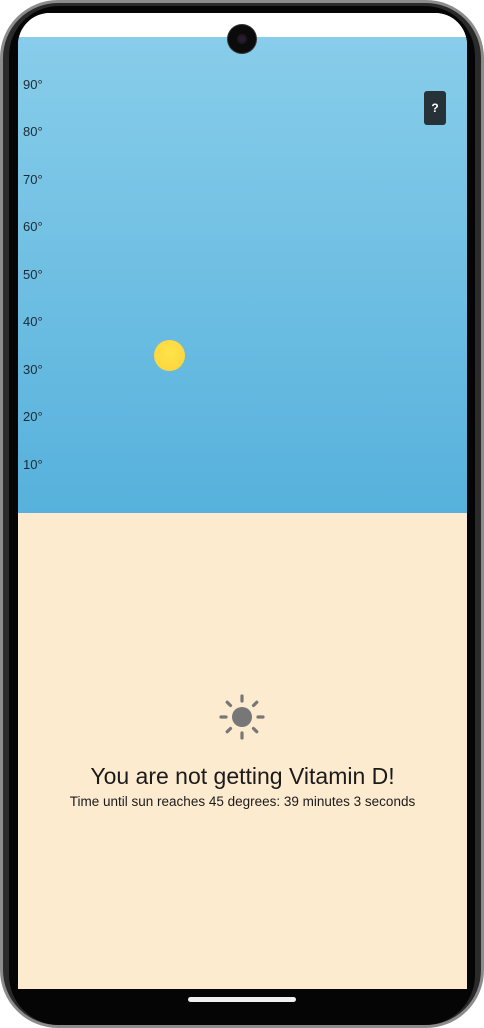  What do you see at coordinates (169, 355) in the screenshot?
I see `sun-position-marker` at bounding box center [169, 355].